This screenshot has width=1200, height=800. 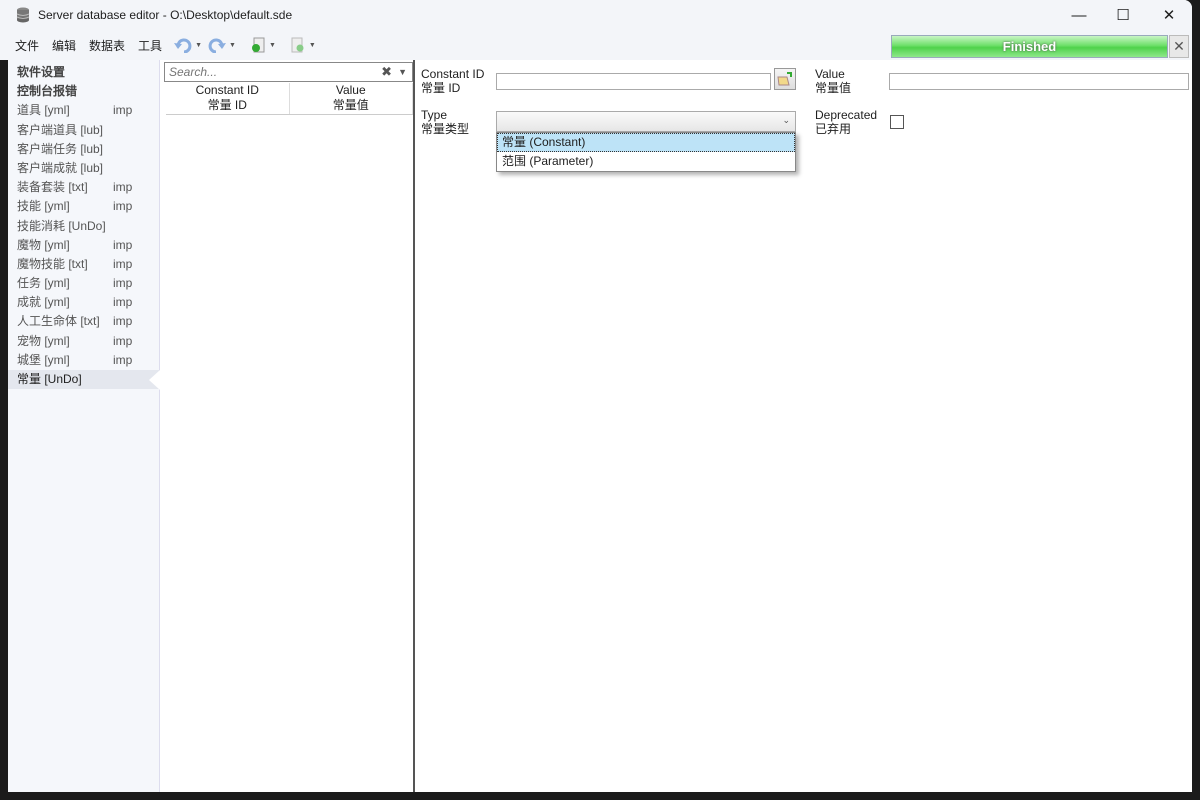 I want to click on constant-id-label: Constant ID 常量 ID, so click(x=452, y=81).